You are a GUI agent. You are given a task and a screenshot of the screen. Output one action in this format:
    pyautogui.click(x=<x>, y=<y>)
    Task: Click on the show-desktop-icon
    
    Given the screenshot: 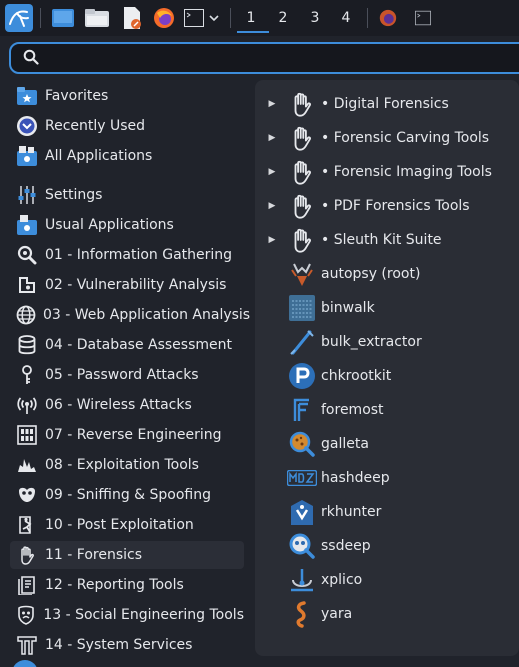 What is the action you would take?
    pyautogui.click(x=63, y=18)
    